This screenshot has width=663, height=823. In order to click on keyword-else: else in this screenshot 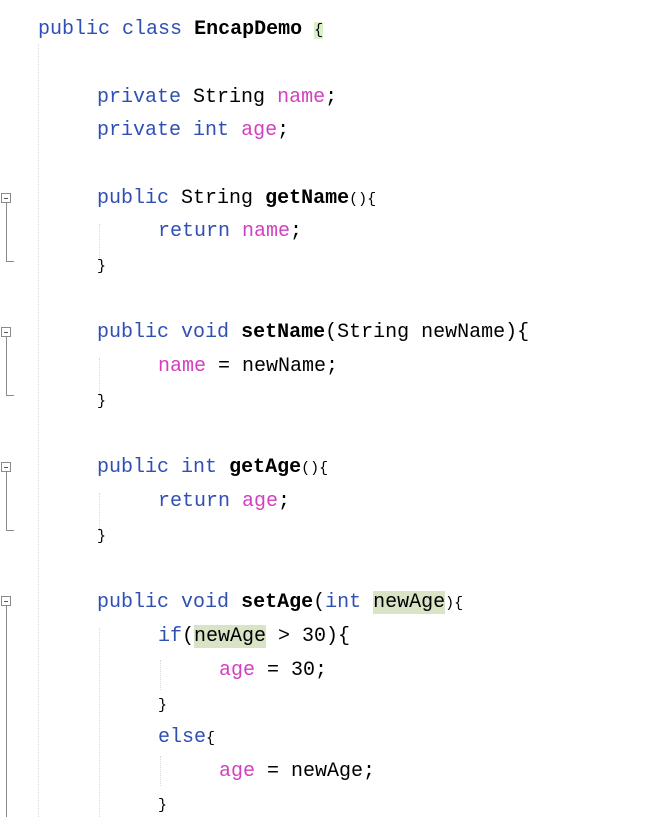, I will do `click(182, 737)`.